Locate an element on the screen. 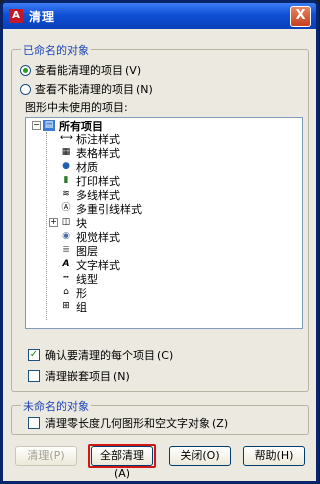 This screenshot has height=484, width=320. dimension-style-icon: ⟷ is located at coordinates (66, 138).